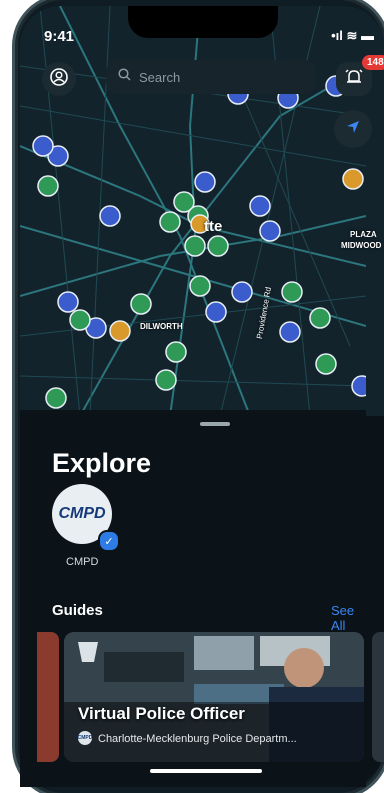 This screenshot has width=384, height=793. I want to click on locate-me-button, so click(353, 129).